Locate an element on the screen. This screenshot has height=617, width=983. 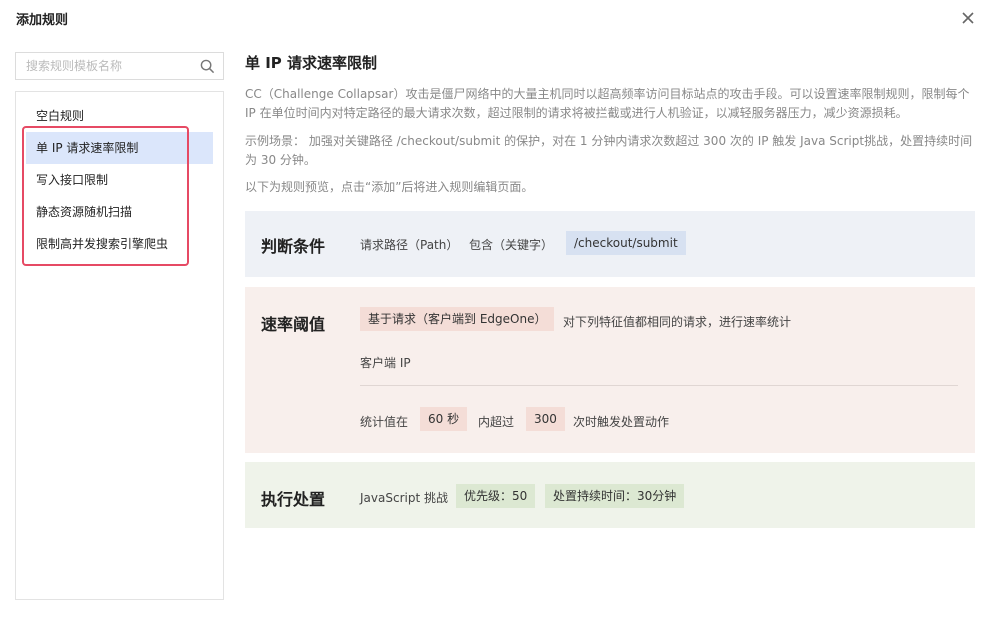
template-item-single-ip-rate-limit: 单 IP 请求速率限制 is located at coordinates (119, 148).